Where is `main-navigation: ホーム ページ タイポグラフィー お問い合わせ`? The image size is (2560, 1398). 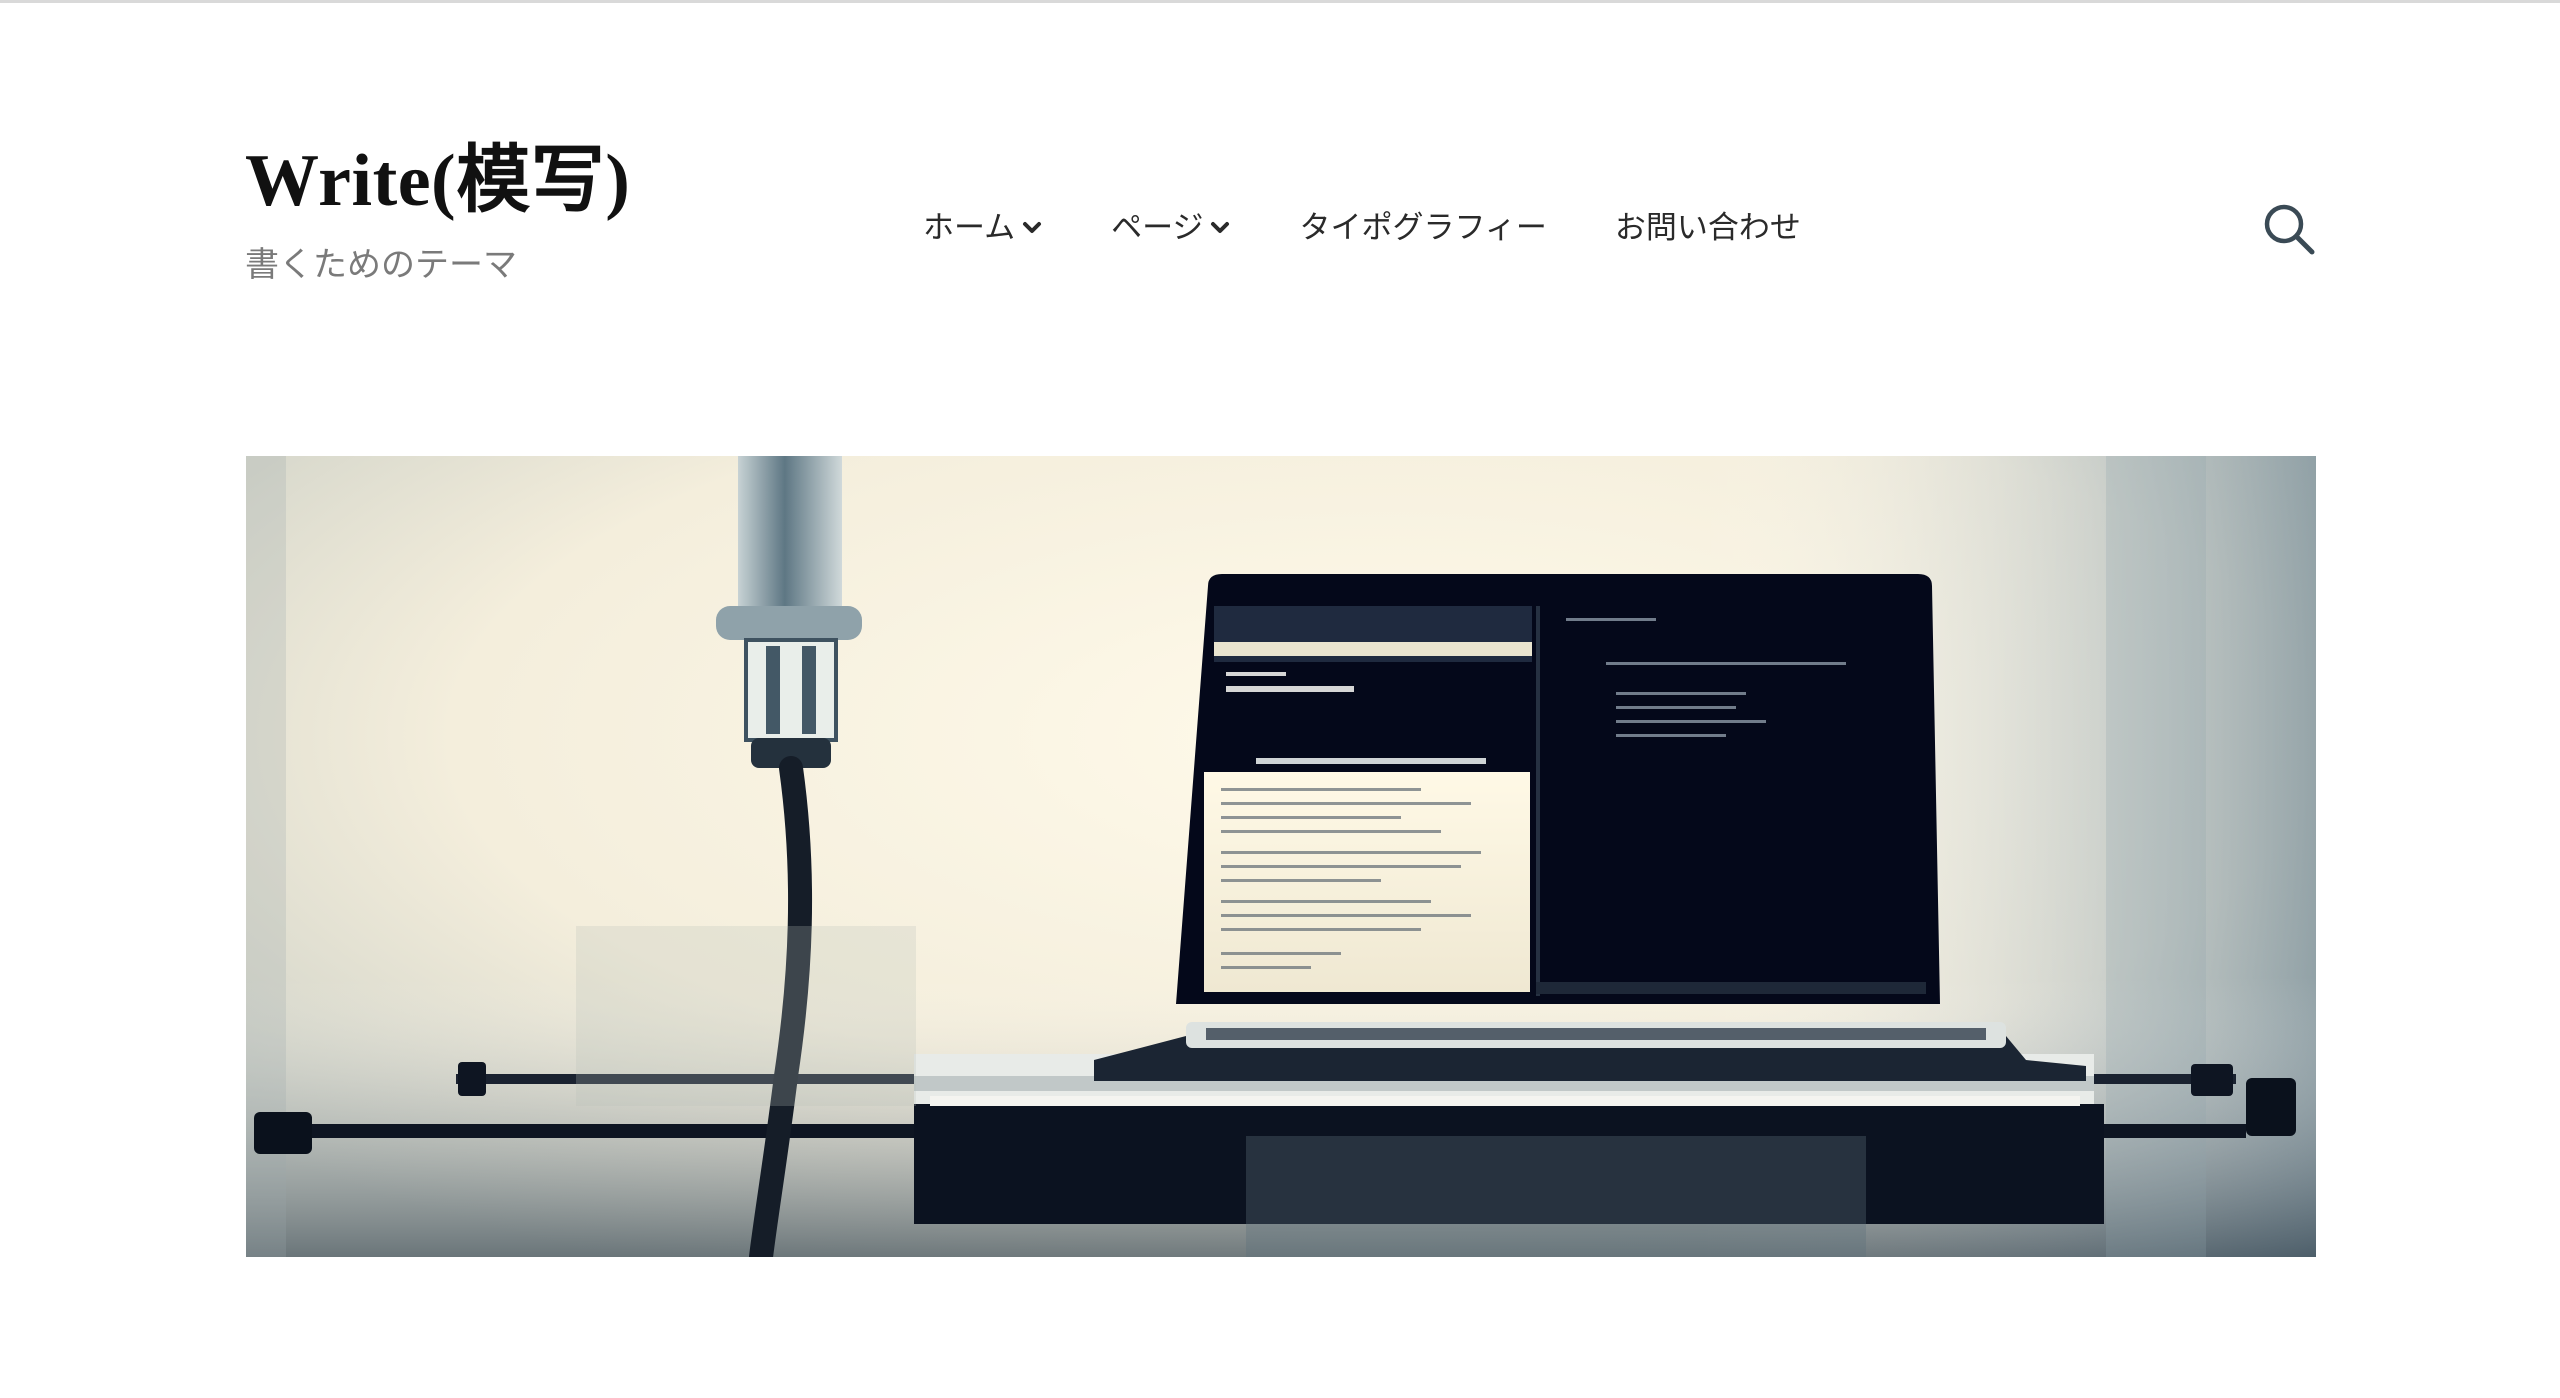 main-navigation: ホーム ページ タイポグラフィー お問い合わせ is located at coordinates (1362, 228).